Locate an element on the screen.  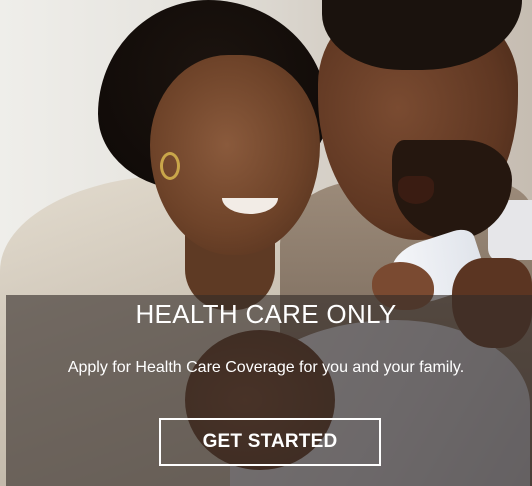
photo-mouth-man is located at coordinates (416, 190).